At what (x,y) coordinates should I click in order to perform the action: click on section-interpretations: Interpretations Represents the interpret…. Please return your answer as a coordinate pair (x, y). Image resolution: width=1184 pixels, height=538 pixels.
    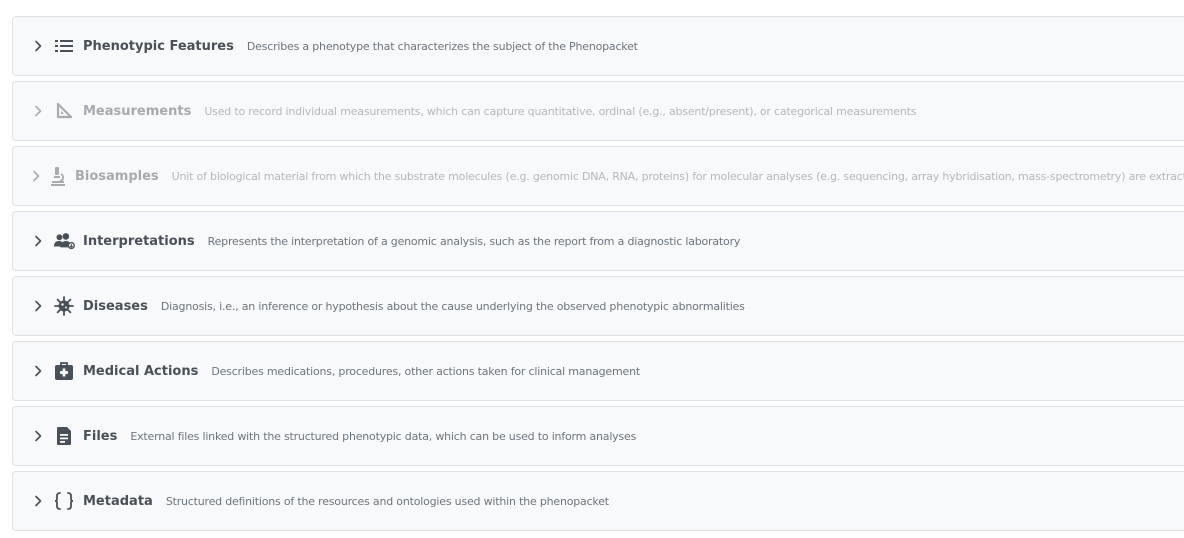
    Looking at the image, I should click on (598, 241).